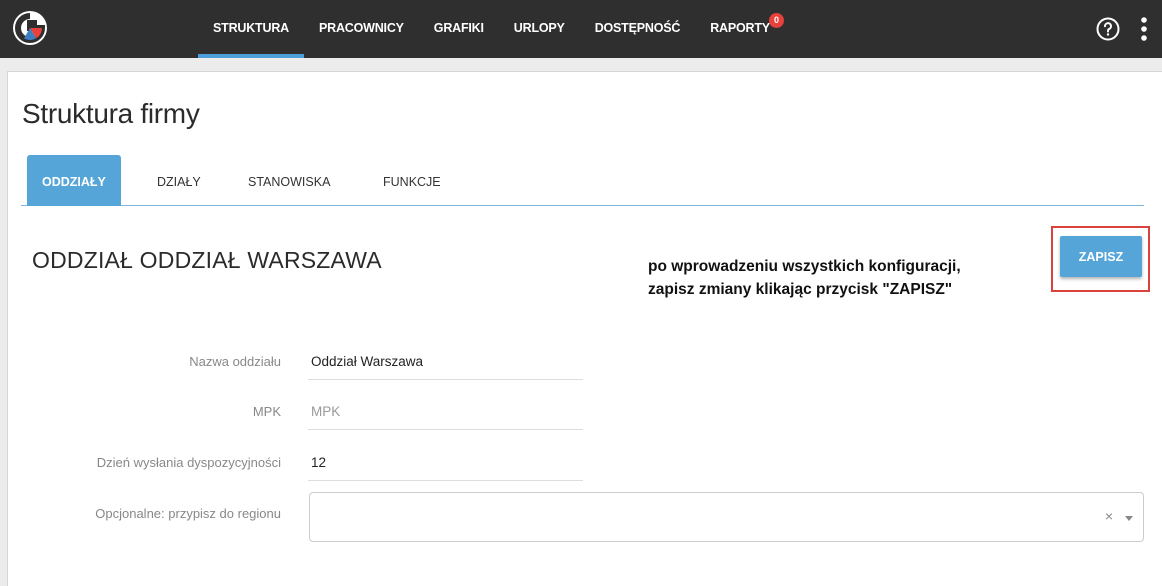 This screenshot has width=1162, height=586. Describe the element at coordinates (459, 29) in the screenshot. I see `nav-item-grafiki: GRAFIKI` at that location.